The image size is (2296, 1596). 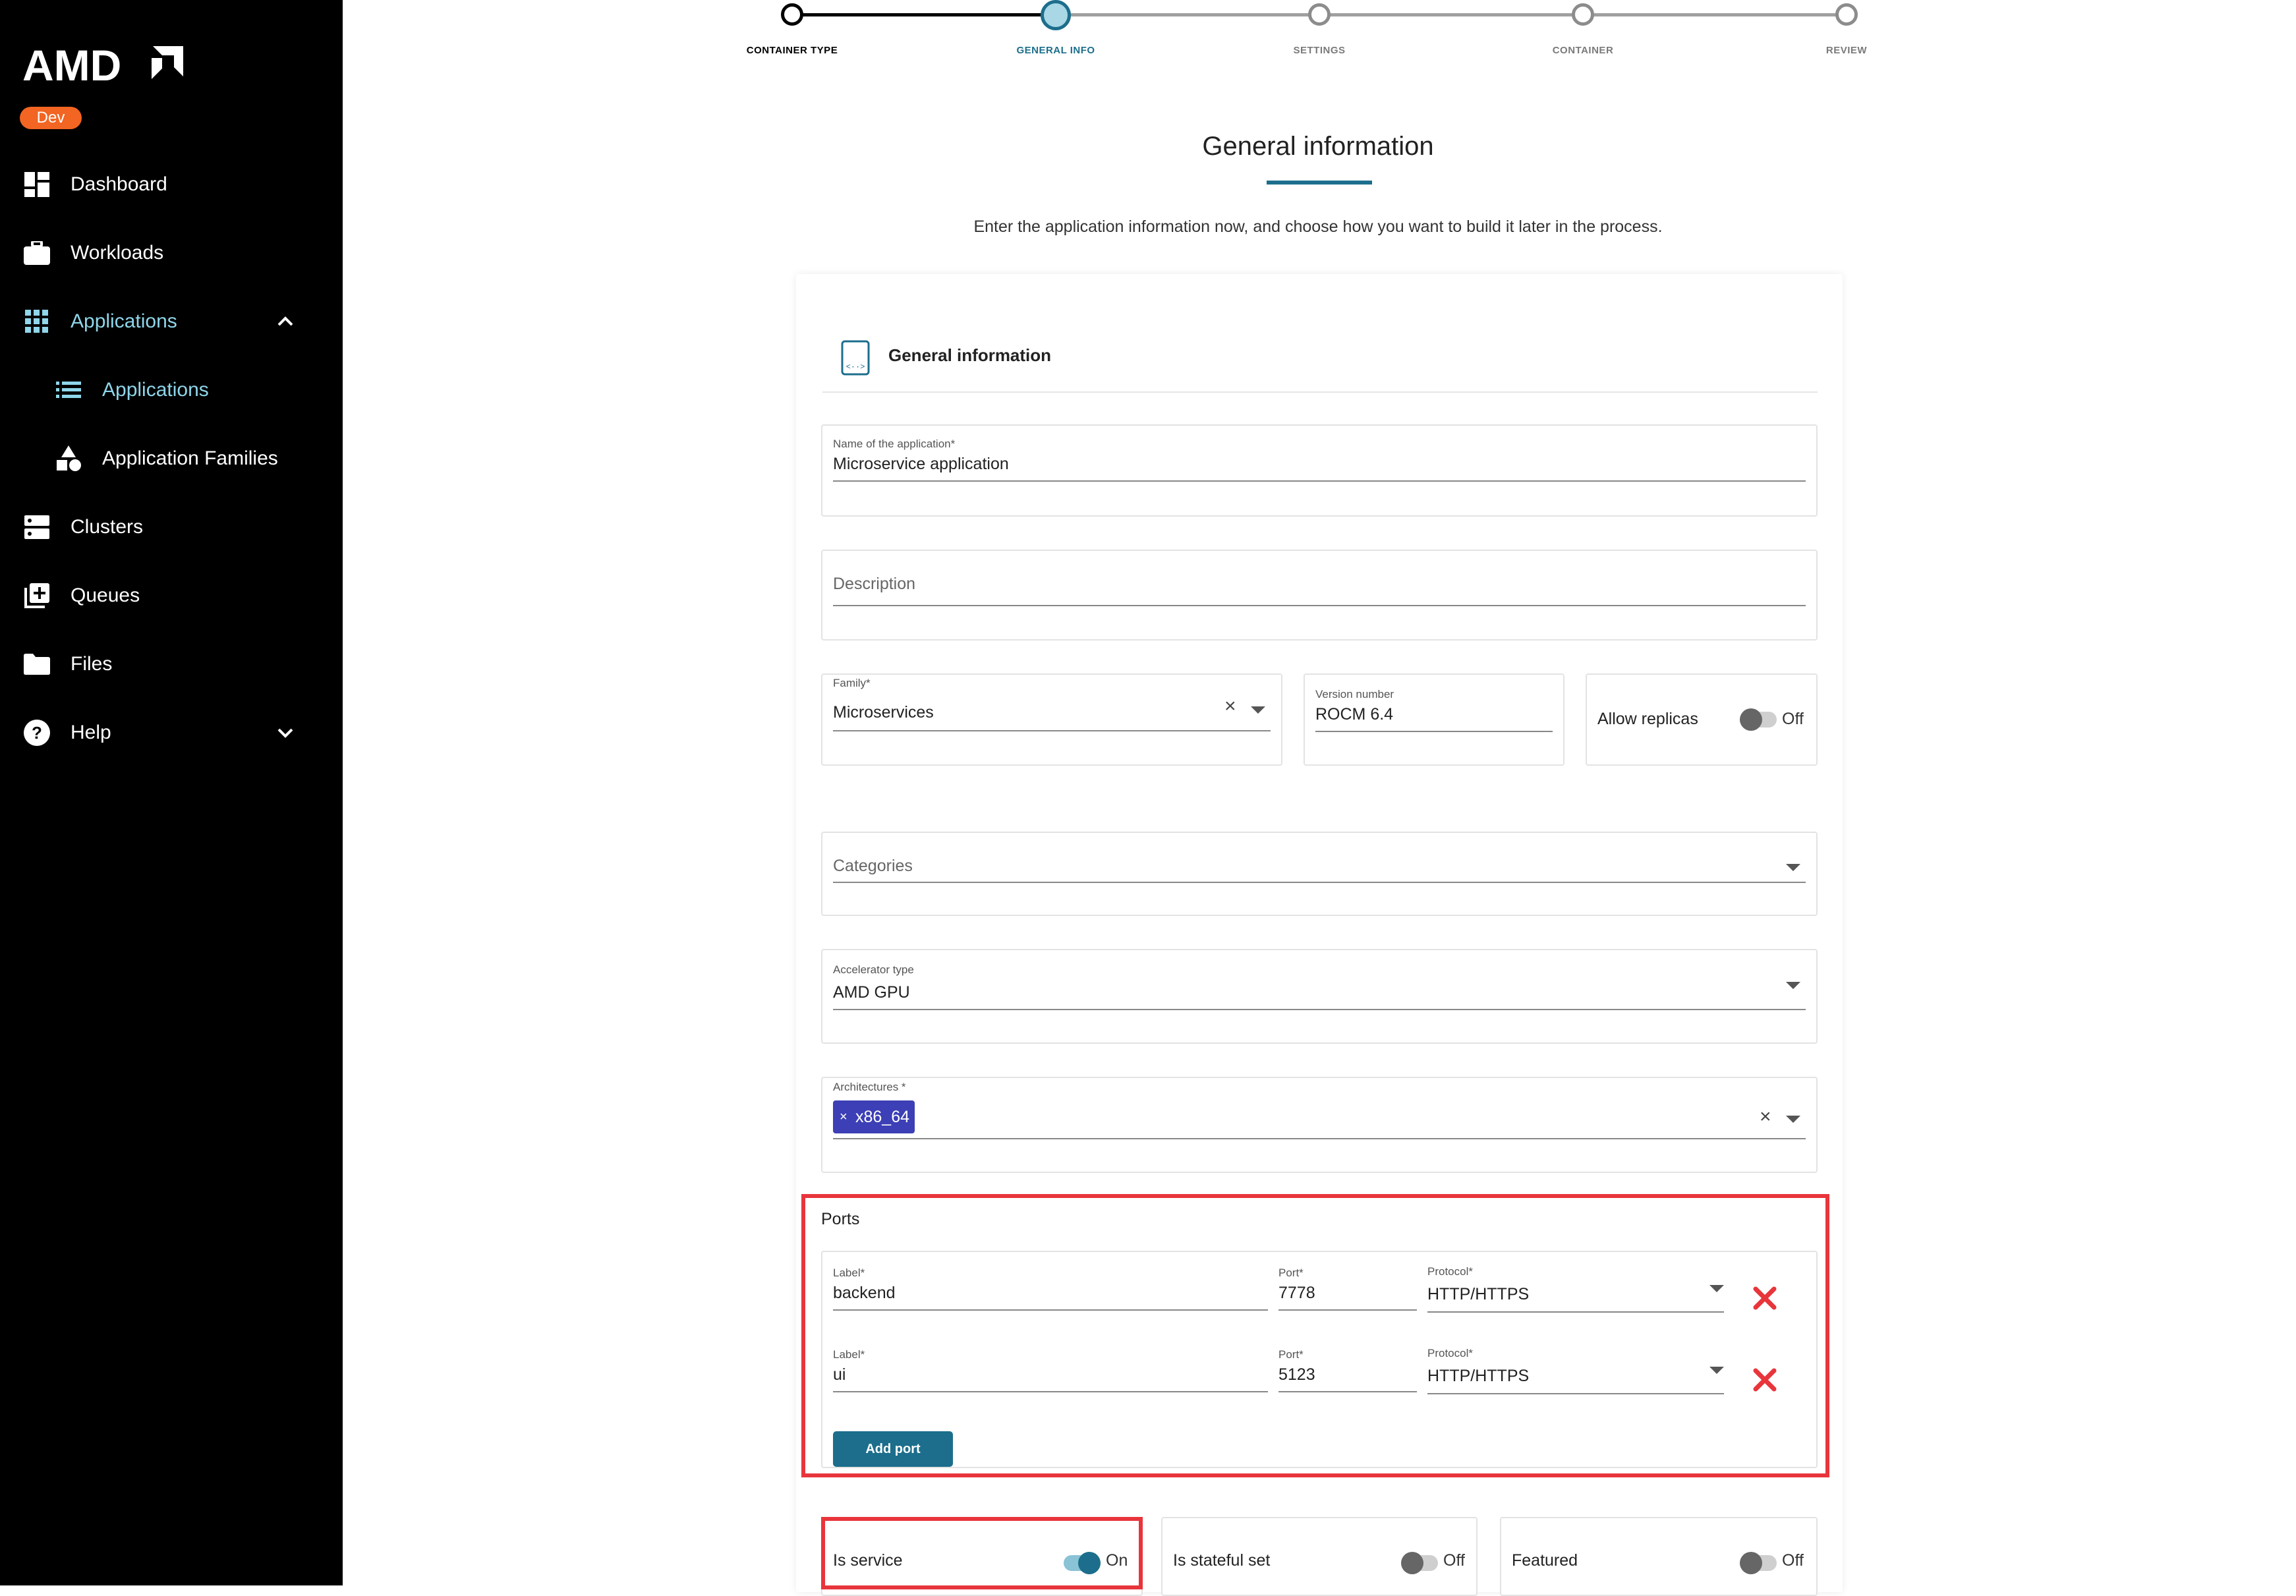 I want to click on sidebar-item-label: Dashboard, so click(x=119, y=184).